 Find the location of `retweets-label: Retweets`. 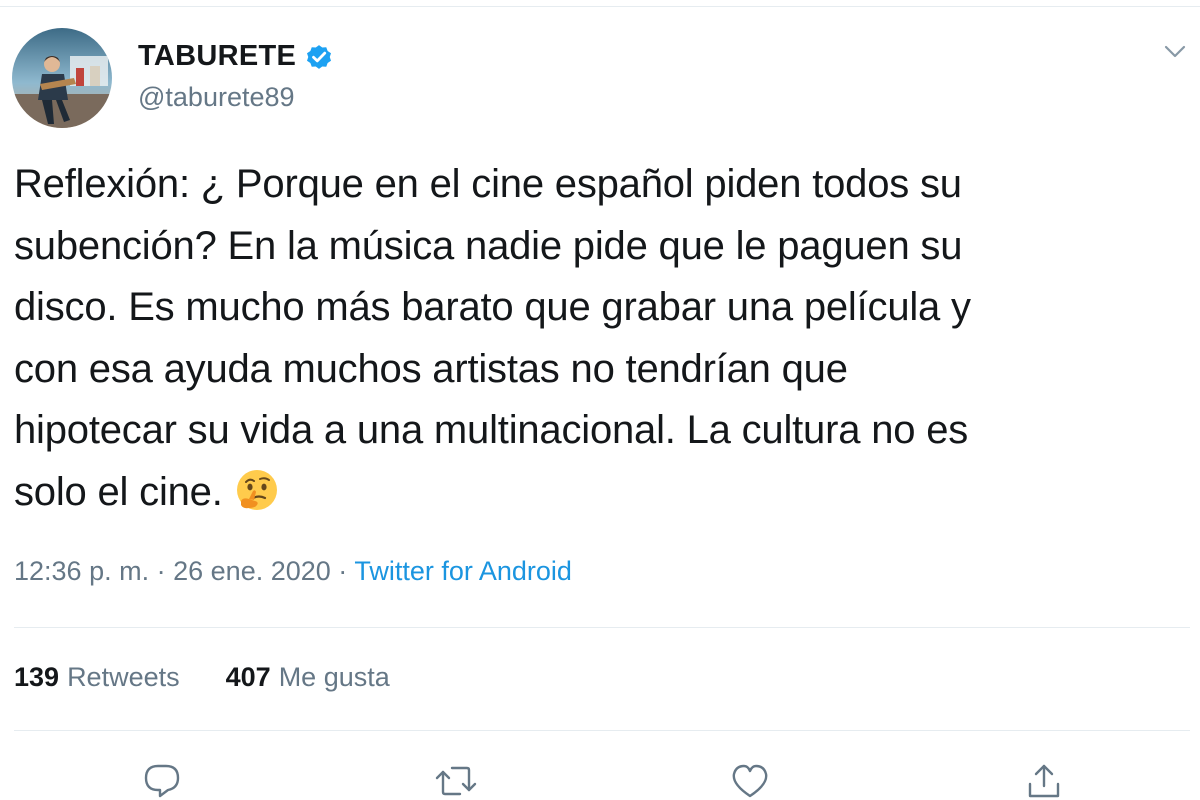

retweets-label: Retweets is located at coordinates (123, 677).